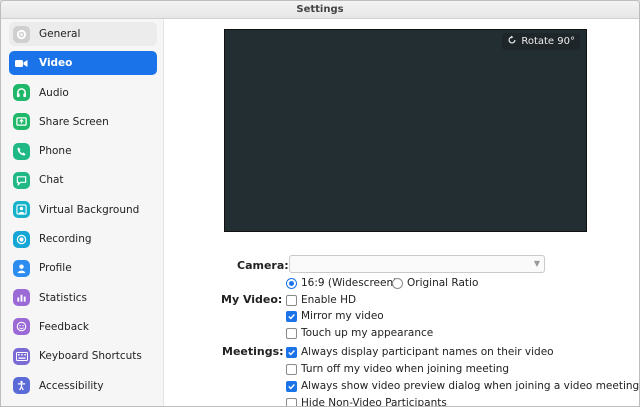 The image size is (640, 407). What do you see at coordinates (21, 151) in the screenshot?
I see `phone-icon` at bounding box center [21, 151].